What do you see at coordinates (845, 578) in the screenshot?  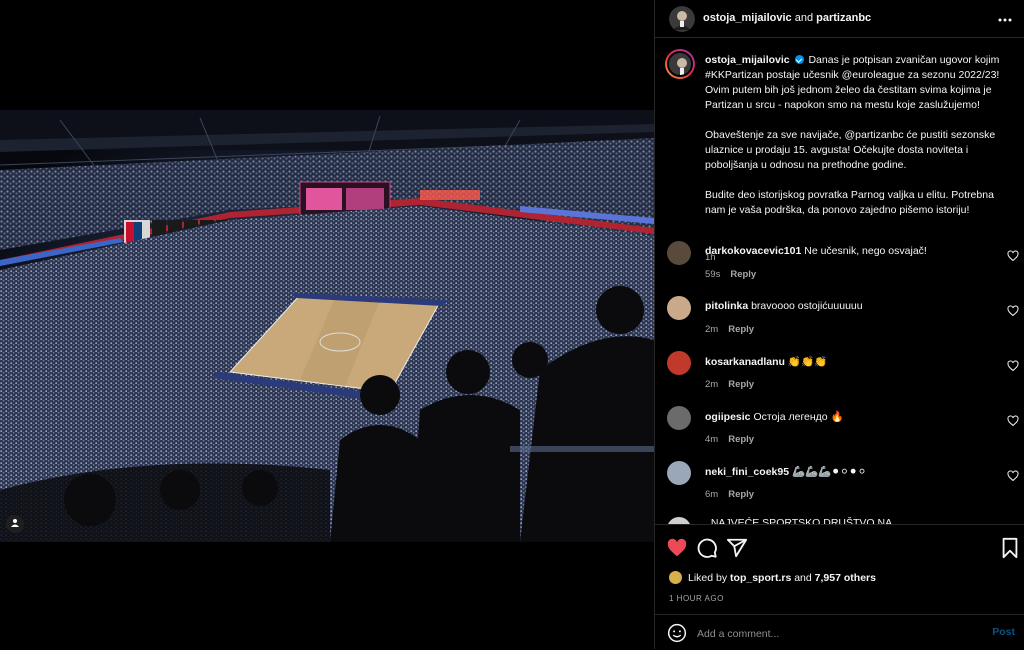 I see `likes-others: 7,957 others` at bounding box center [845, 578].